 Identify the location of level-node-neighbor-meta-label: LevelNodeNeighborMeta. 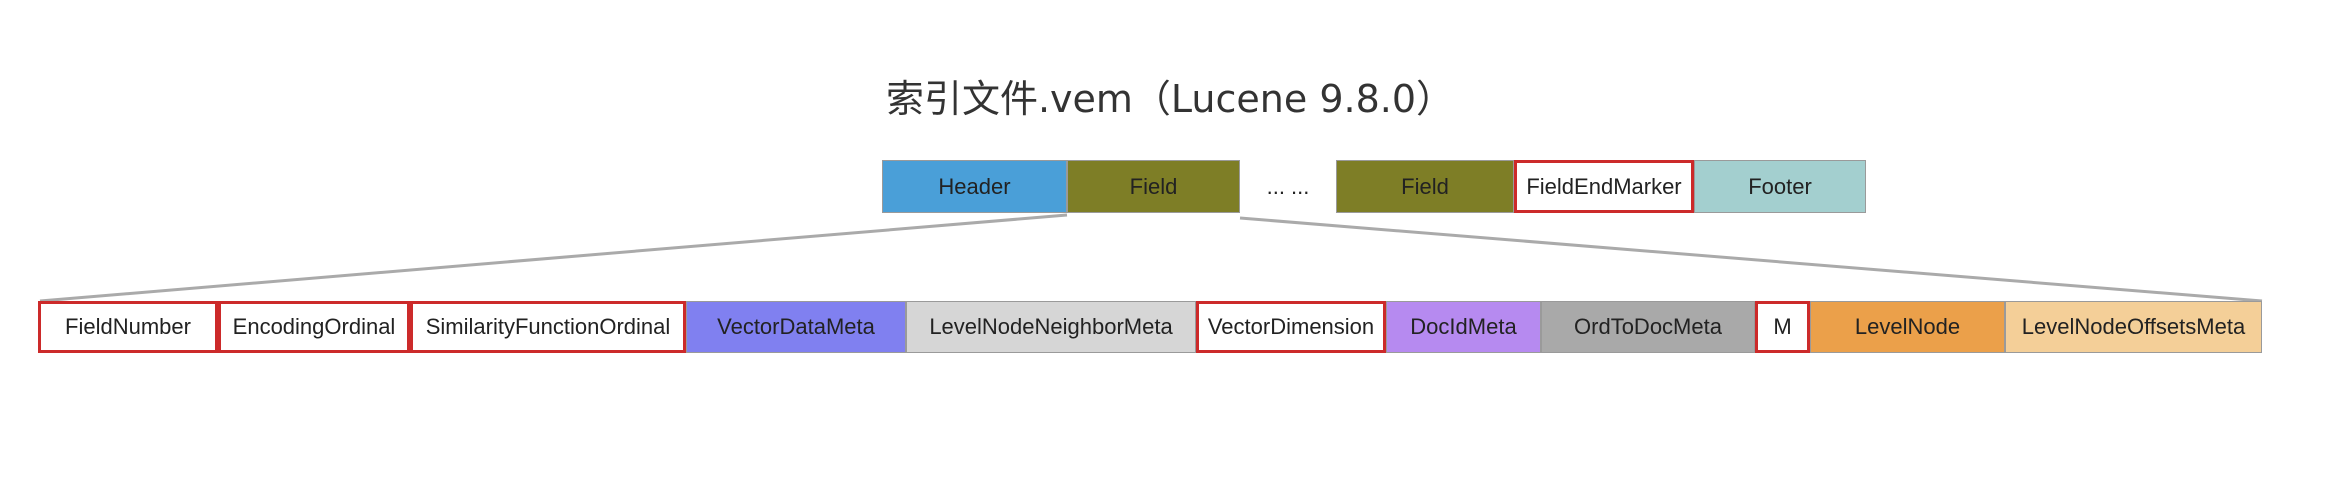
(1051, 326).